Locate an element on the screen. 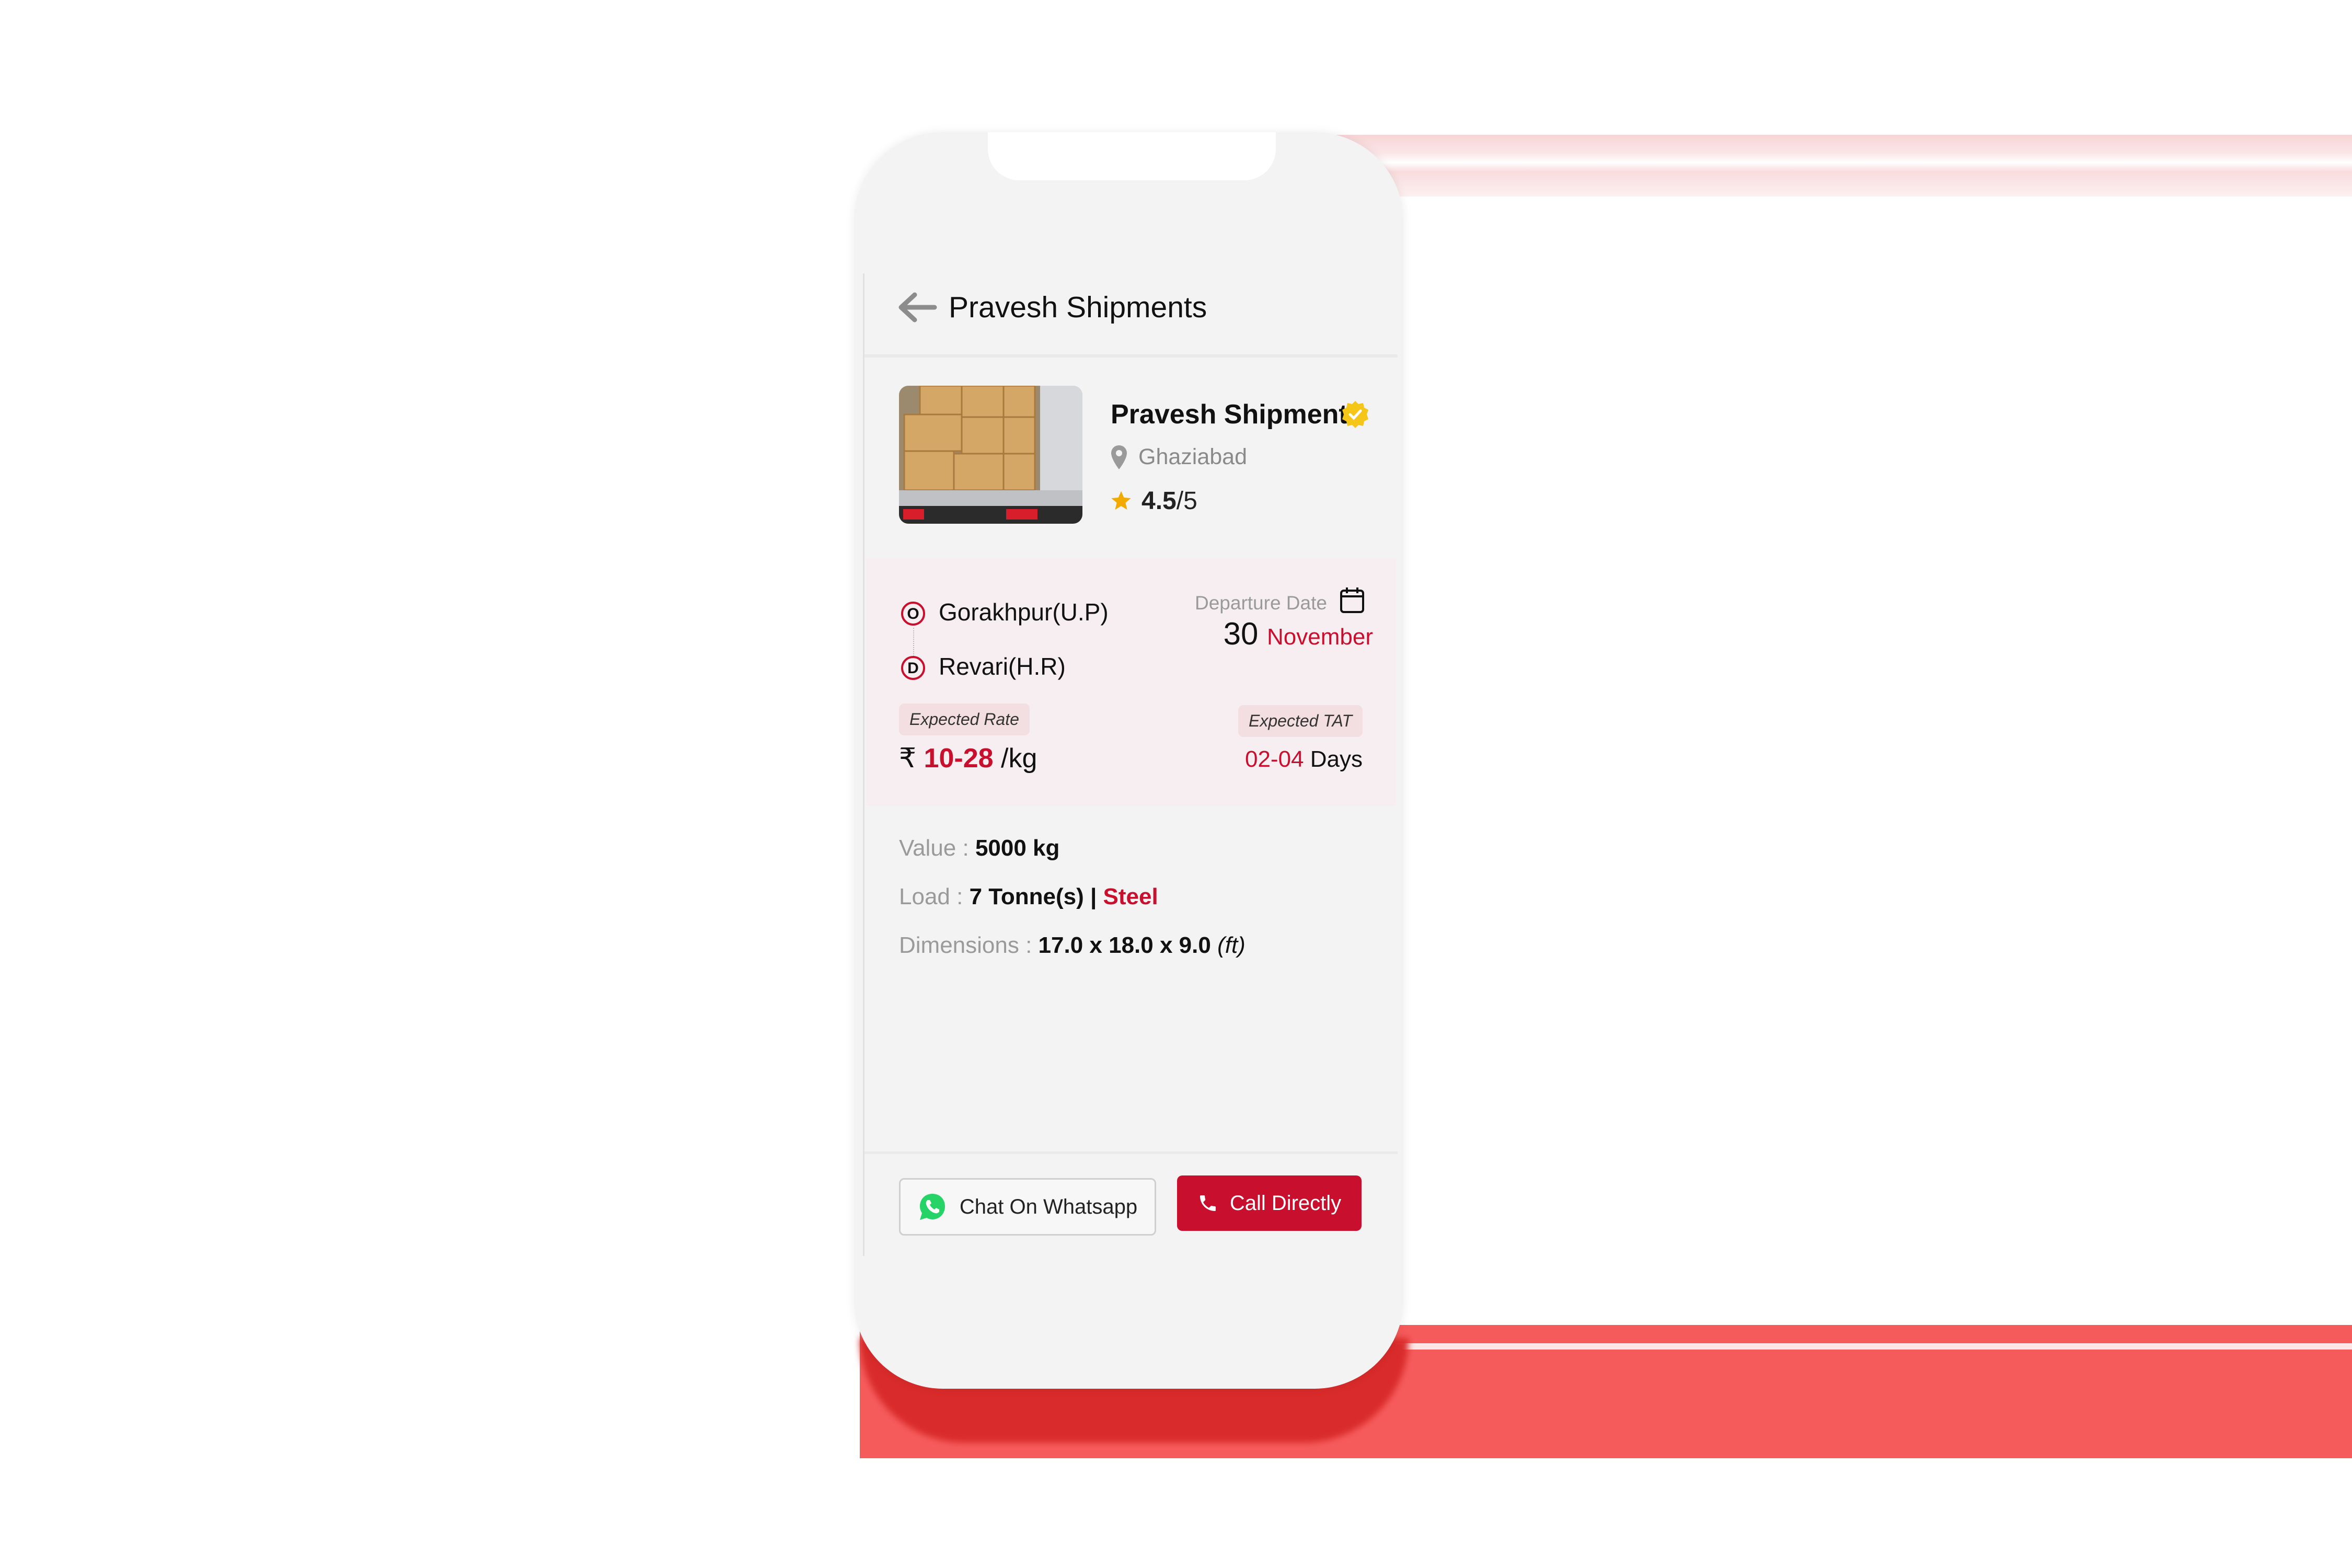 The height and width of the screenshot is (1568, 2352). call-directly-button: Call Directly is located at coordinates (1269, 1203).